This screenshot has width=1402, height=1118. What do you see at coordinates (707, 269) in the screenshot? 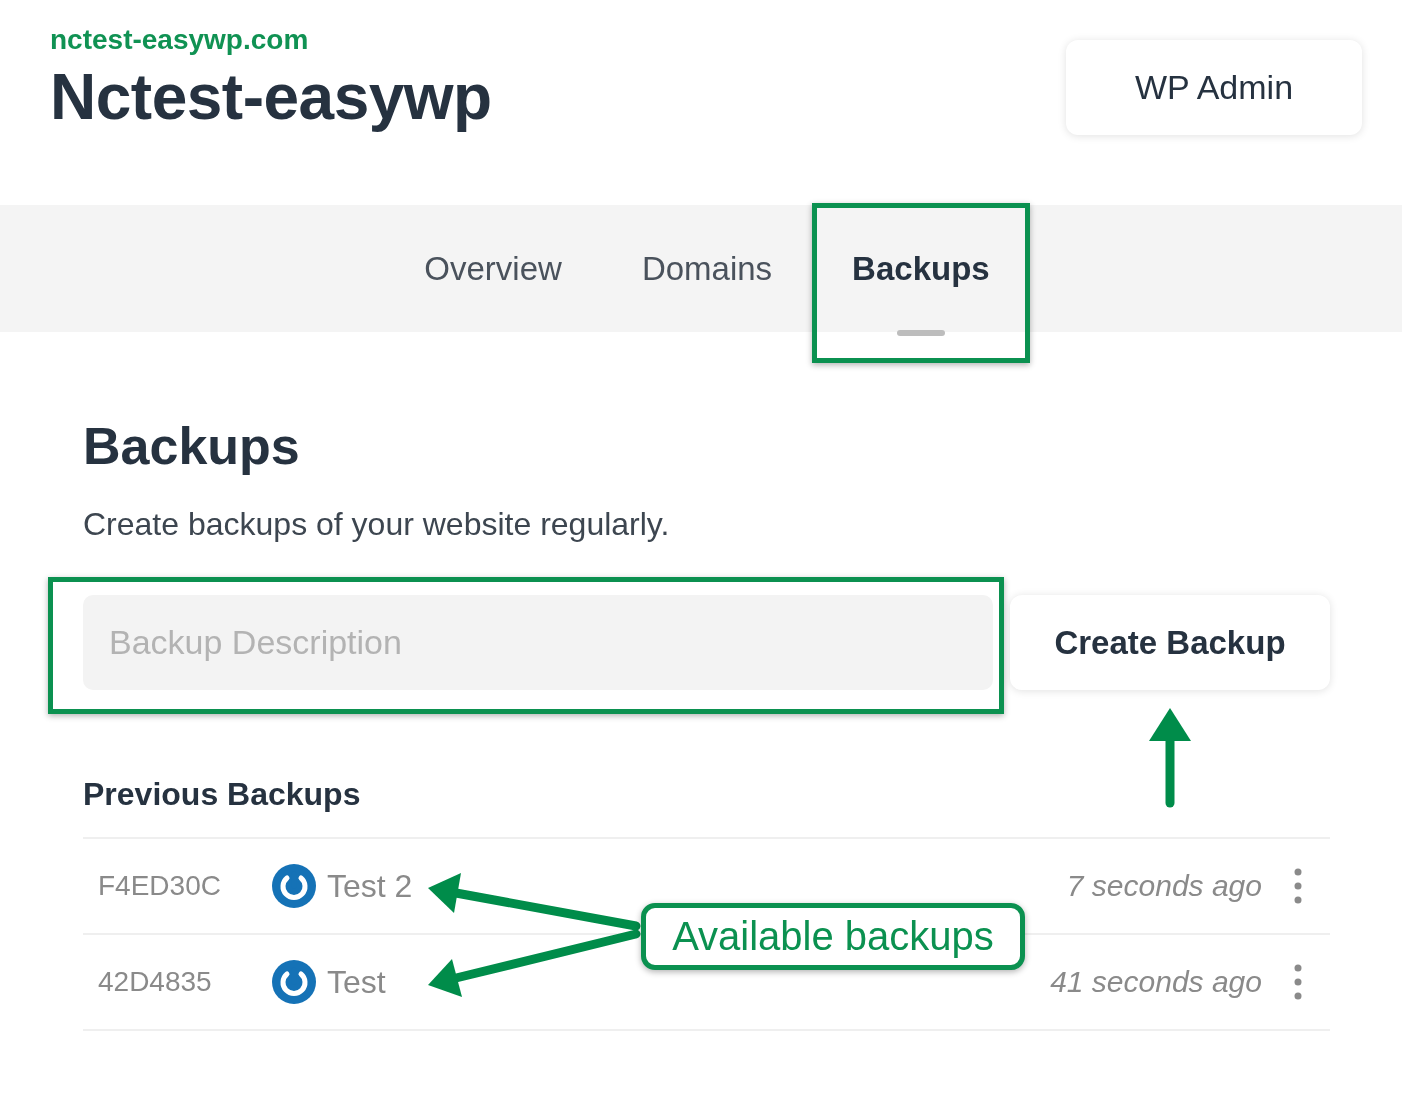
I see `nav-tab: Domains` at bounding box center [707, 269].